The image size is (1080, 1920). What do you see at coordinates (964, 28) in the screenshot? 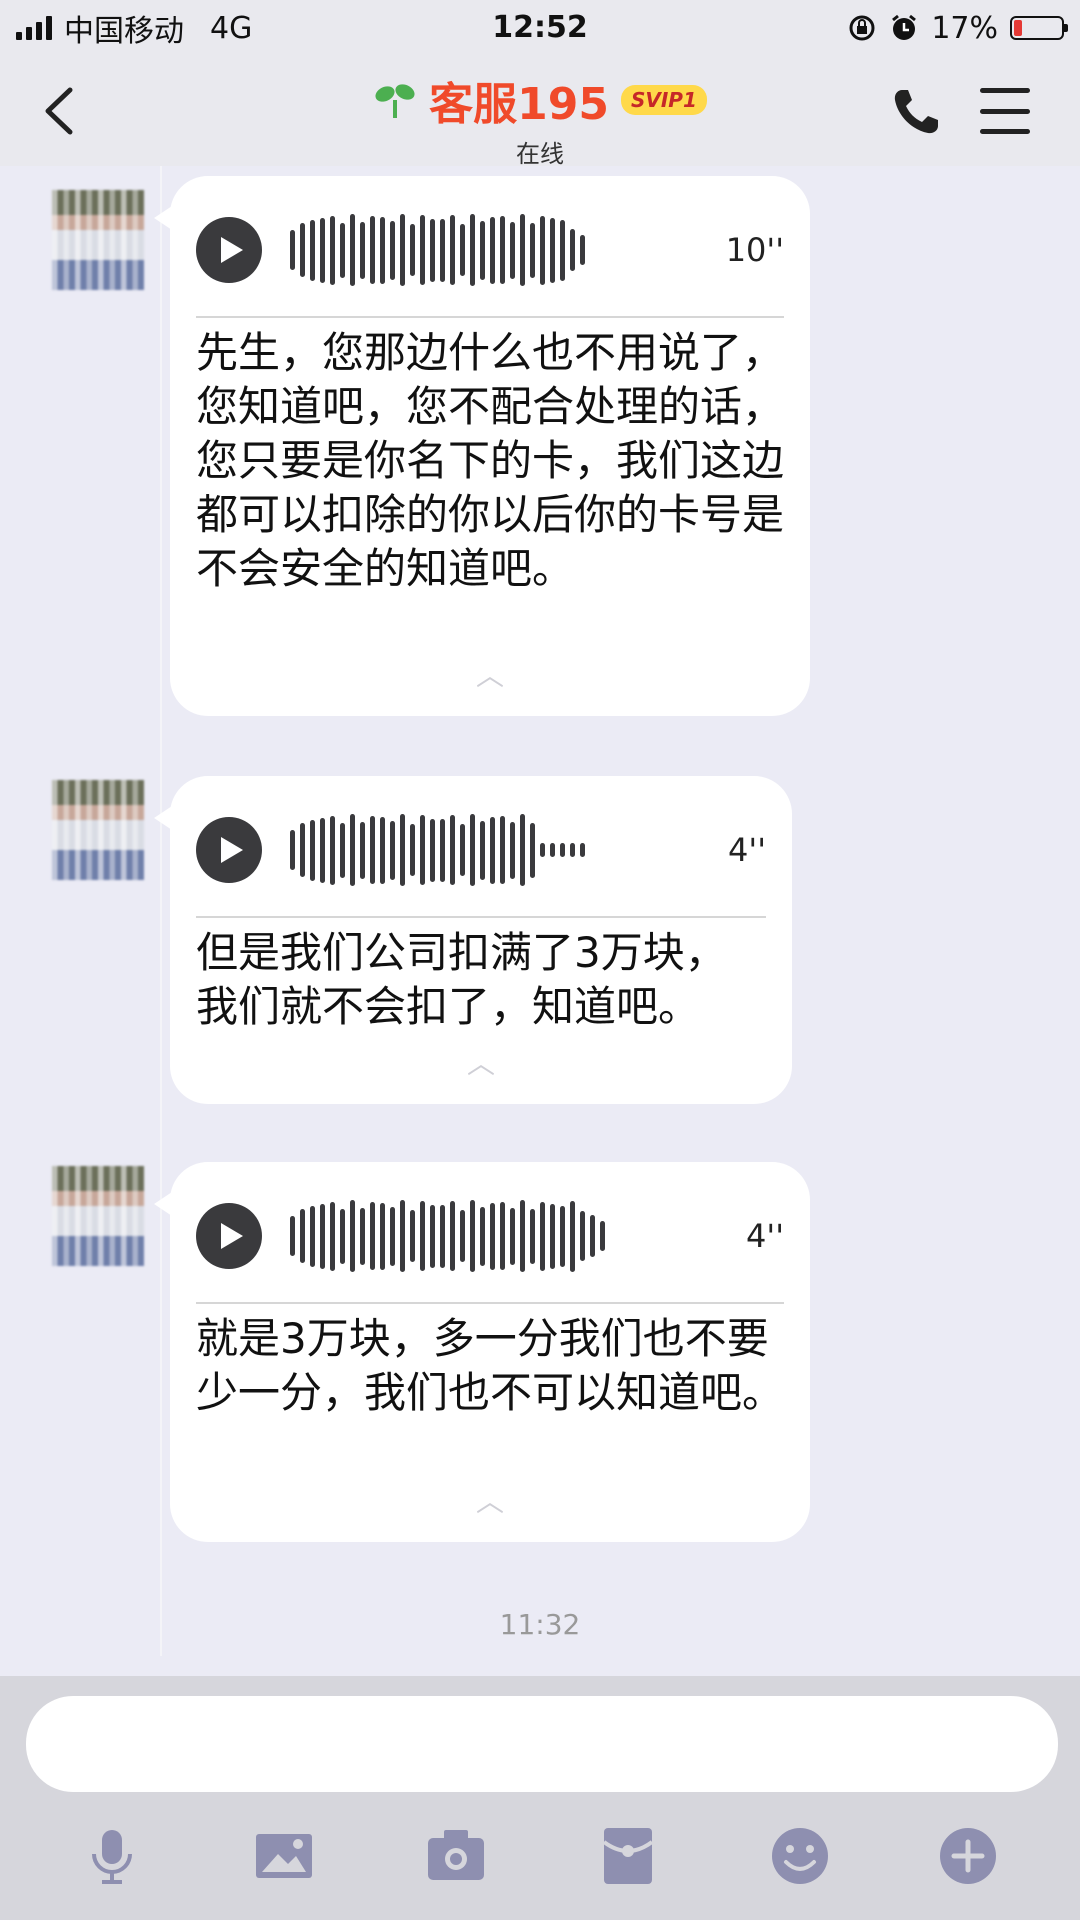
I see `battery-percent: 17%` at bounding box center [964, 28].